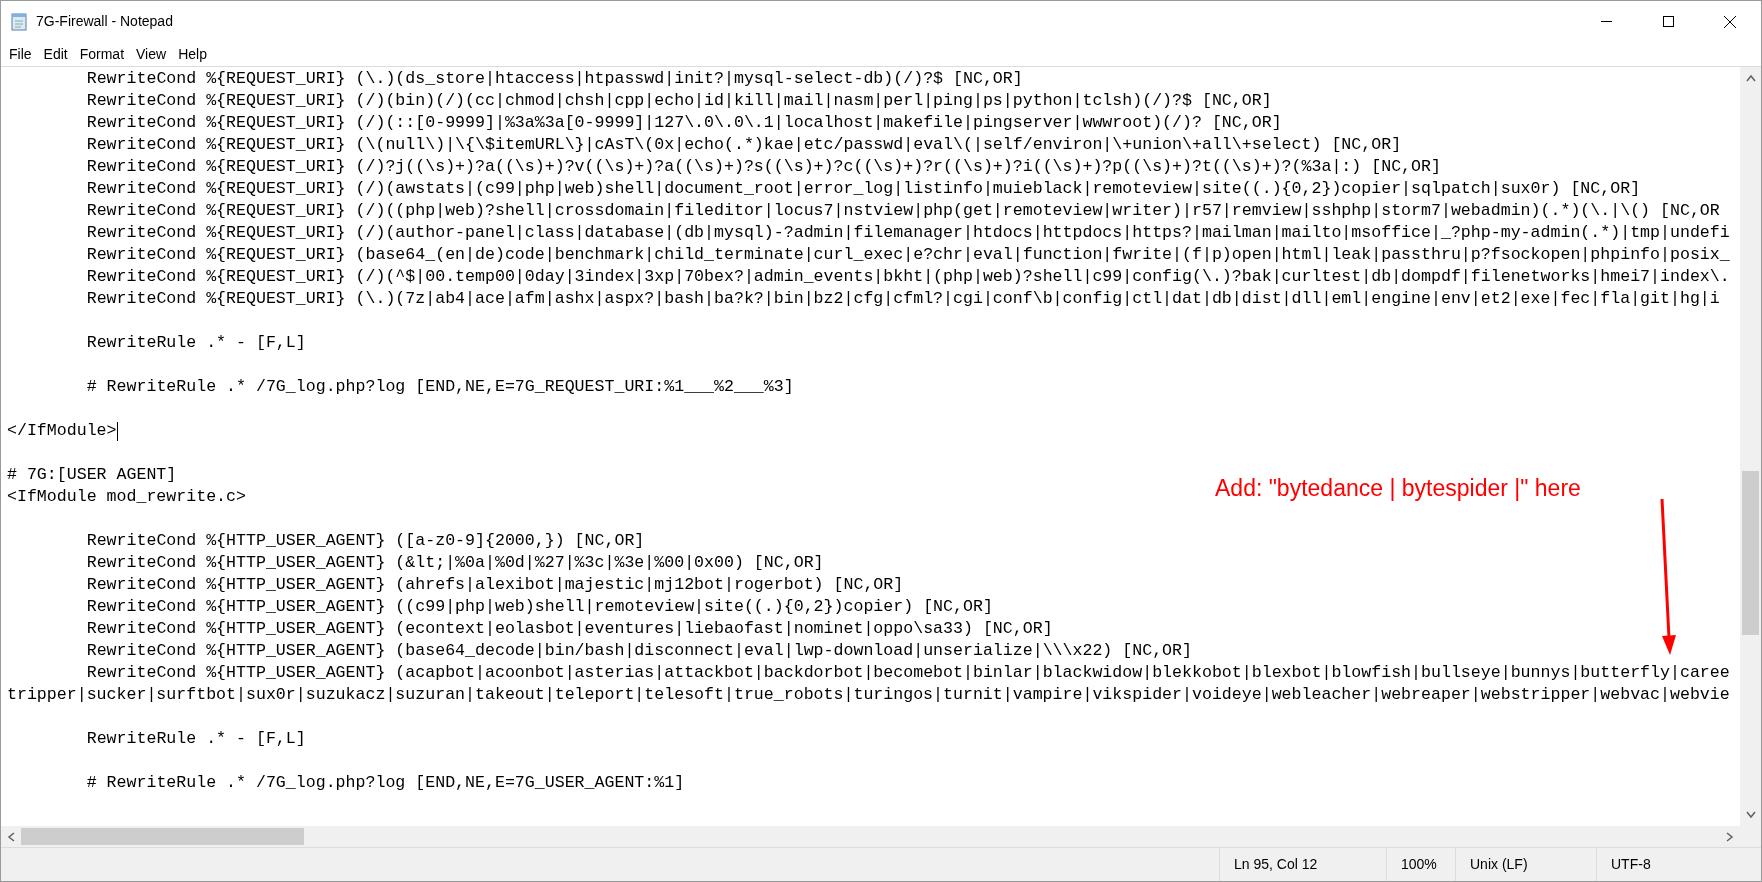 The image size is (1762, 882). I want to click on code-line: RewriteCond %{REQUEST_URI} (/)((php|web)?shell|crossdomain|fileditor|locus7|nstview|php(get|remoteview|writer)|r57|remview|sshphp|storm7|webadmin)(.*)(\.|\() [NC,OR, so click(902, 211).